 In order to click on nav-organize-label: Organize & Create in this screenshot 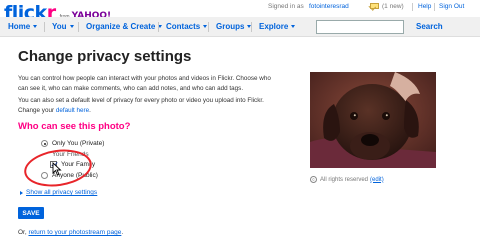, I will do `click(121, 26)`.